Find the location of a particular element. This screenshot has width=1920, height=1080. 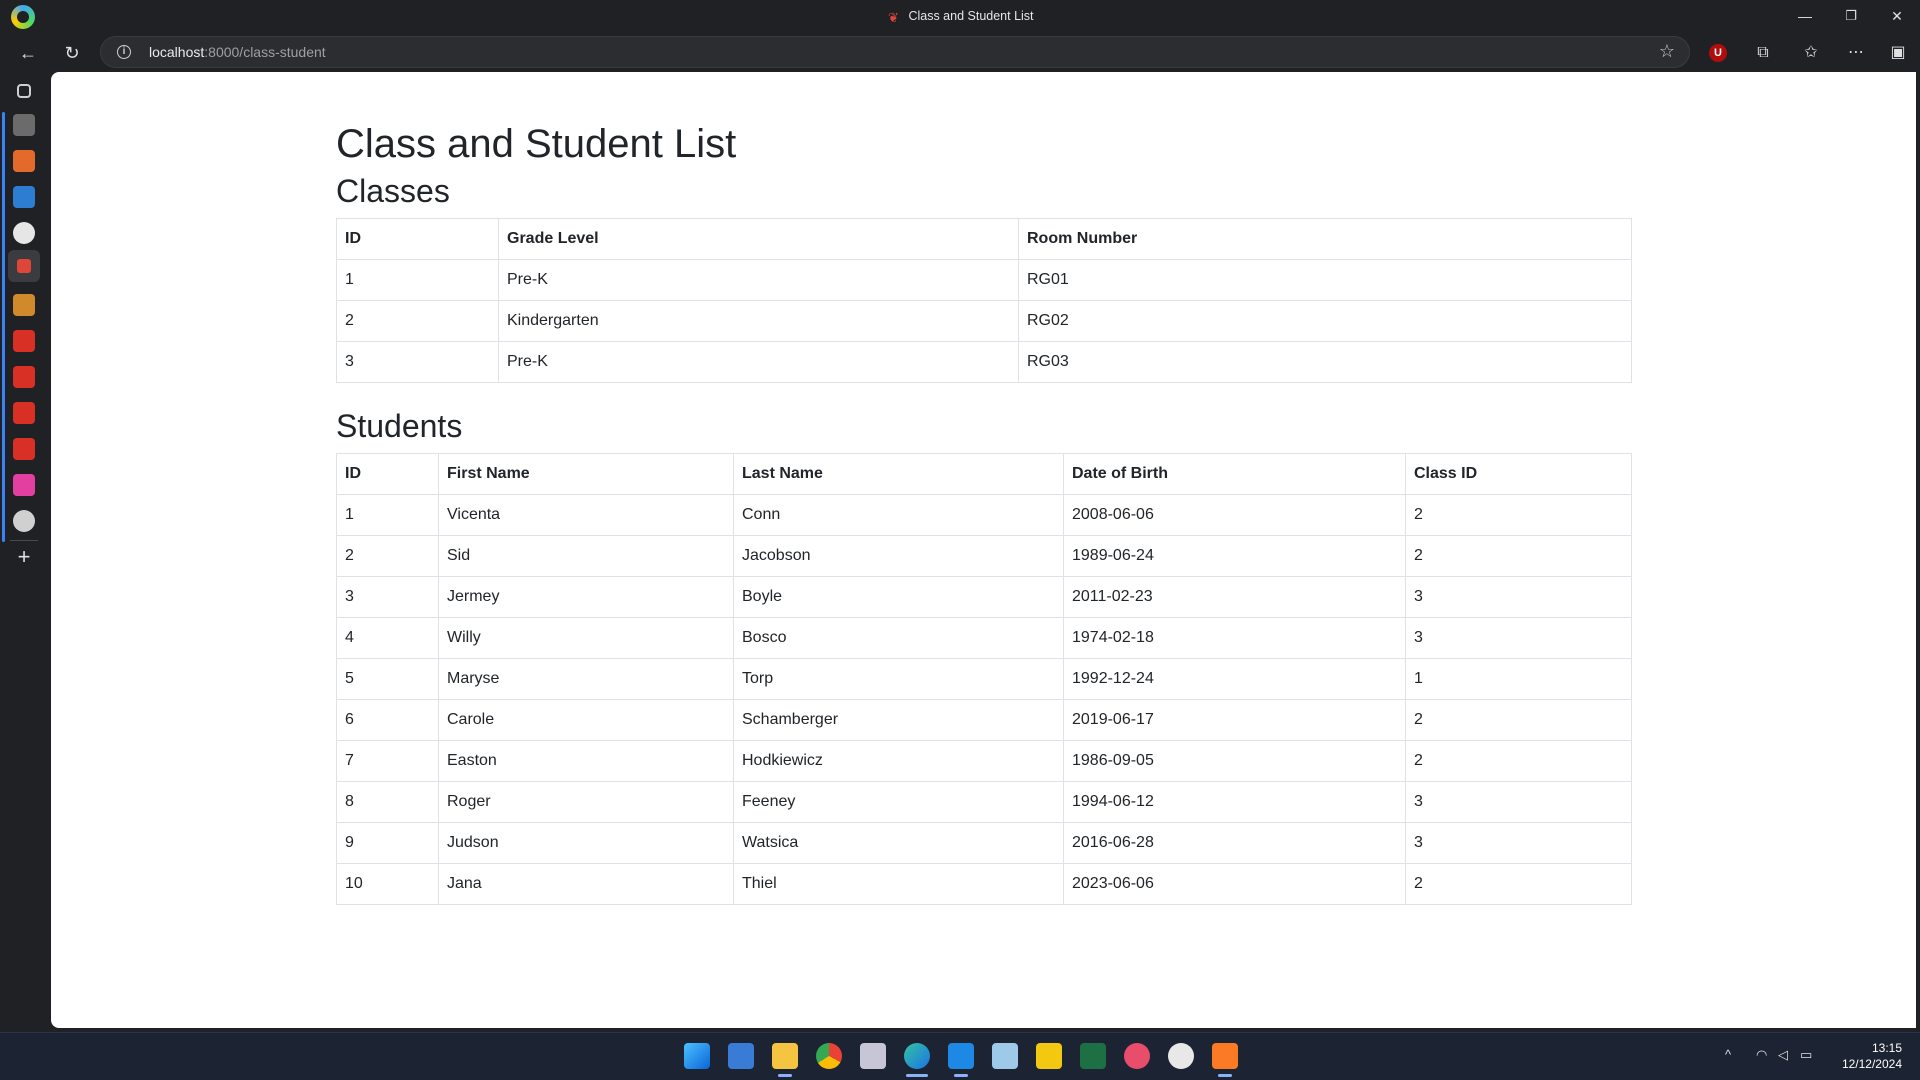

favorites-icon: ✩ is located at coordinates (1811, 53).